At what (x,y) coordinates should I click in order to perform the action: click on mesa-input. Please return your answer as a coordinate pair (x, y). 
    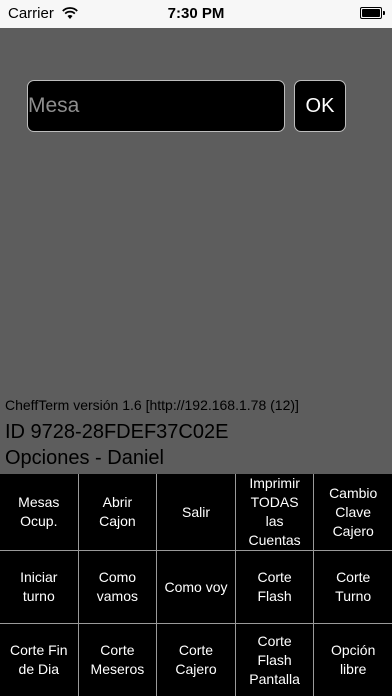
    Looking at the image, I should click on (156, 106).